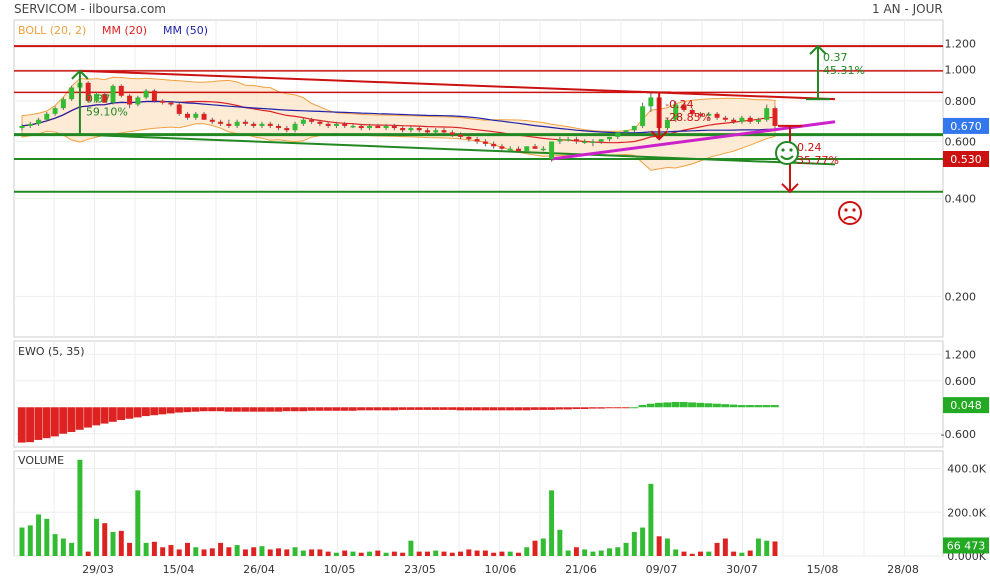  What do you see at coordinates (844, 70) in the screenshot?
I see `annotation-percent: 45.31%` at bounding box center [844, 70].